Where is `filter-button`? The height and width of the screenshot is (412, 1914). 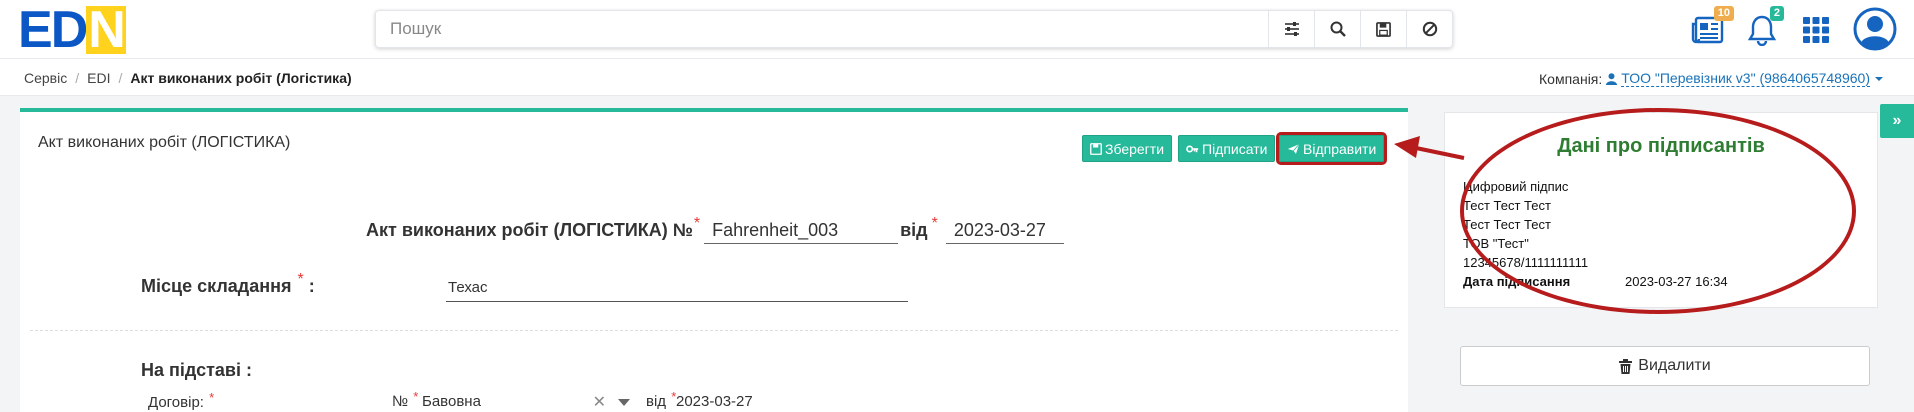 filter-button is located at coordinates (1291, 29).